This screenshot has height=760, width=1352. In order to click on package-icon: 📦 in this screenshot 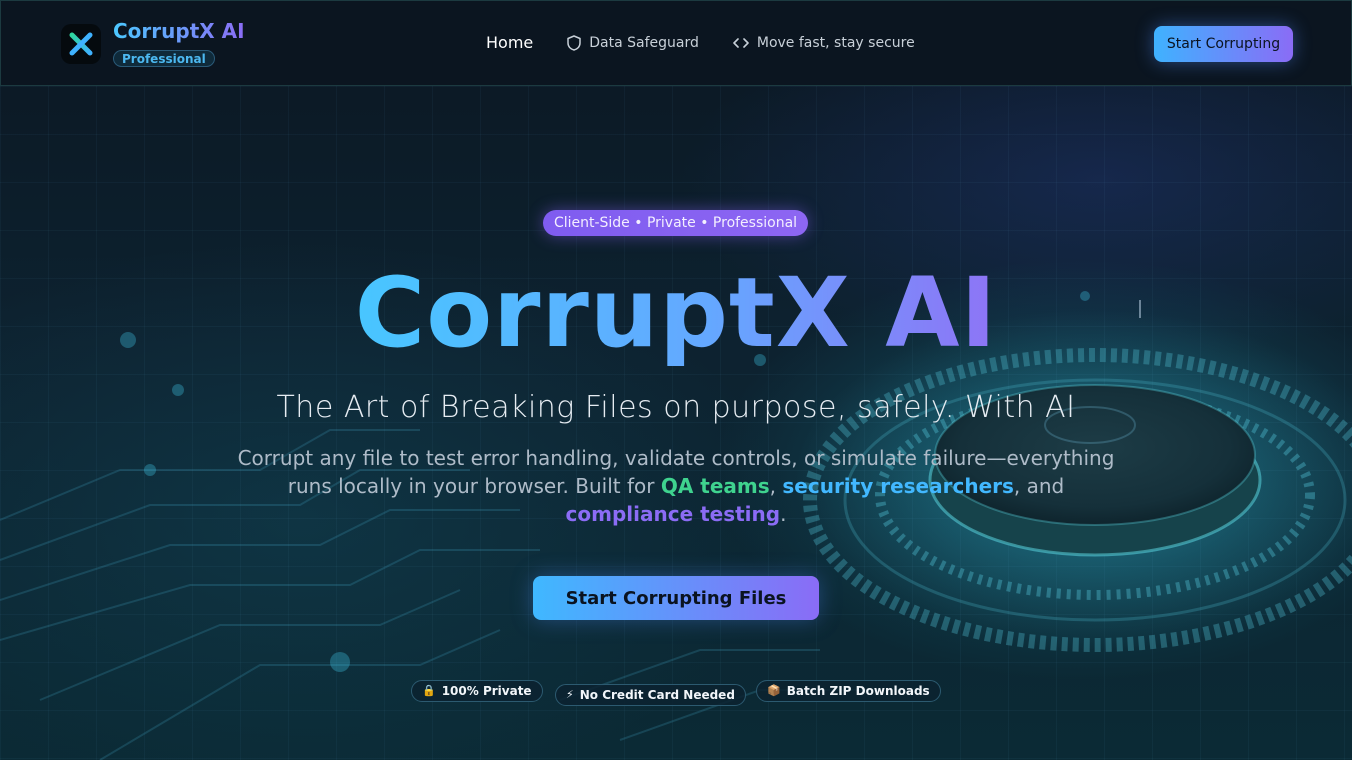, I will do `click(774, 690)`.